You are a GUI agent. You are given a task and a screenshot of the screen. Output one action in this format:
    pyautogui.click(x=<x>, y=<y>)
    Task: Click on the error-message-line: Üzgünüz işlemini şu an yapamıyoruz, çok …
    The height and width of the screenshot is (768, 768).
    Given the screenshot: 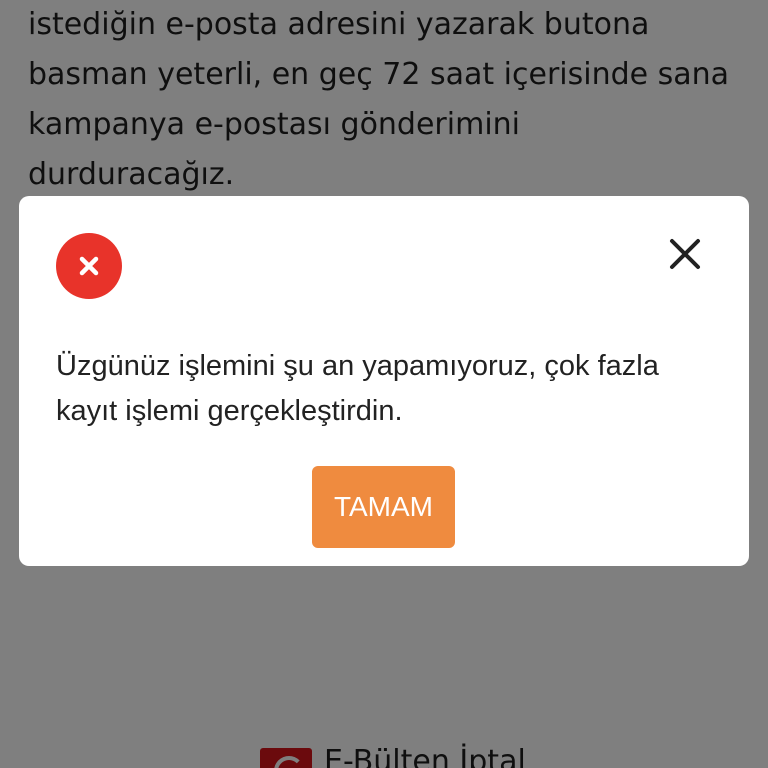 What is the action you would take?
    pyautogui.click(x=357, y=366)
    